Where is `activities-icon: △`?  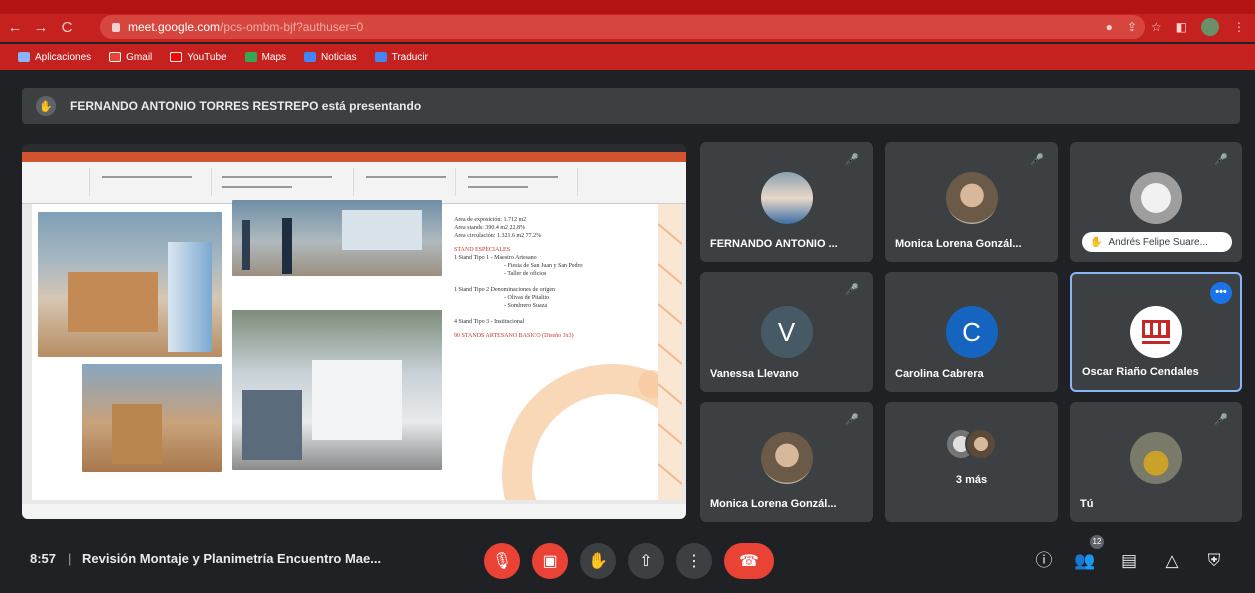 activities-icon: △ is located at coordinates (1172, 561).